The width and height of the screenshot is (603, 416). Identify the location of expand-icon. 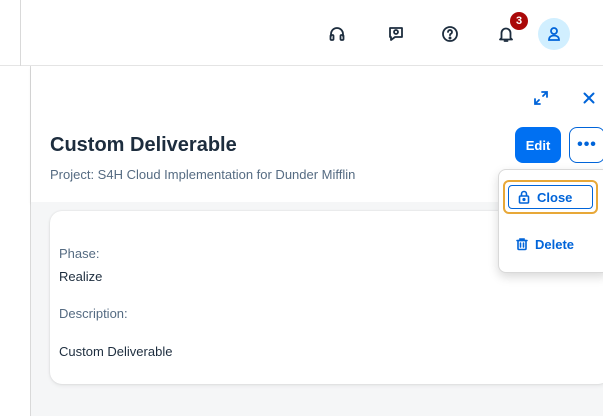
(541, 98).